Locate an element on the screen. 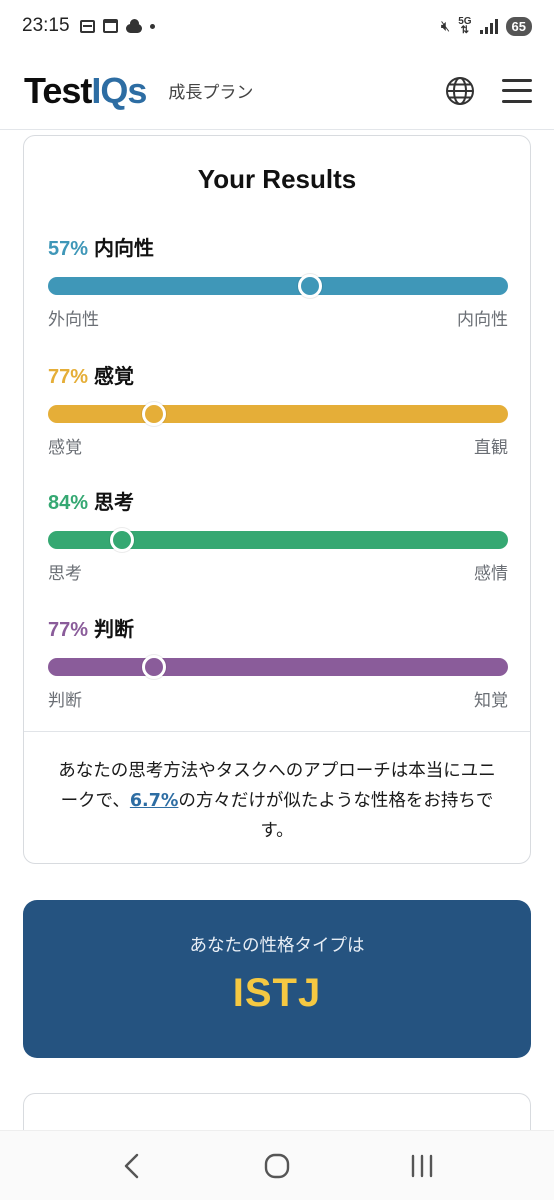 The width and height of the screenshot is (554, 1200). trait-row: 84% 思考 思考 感情 is located at coordinates (278, 535).